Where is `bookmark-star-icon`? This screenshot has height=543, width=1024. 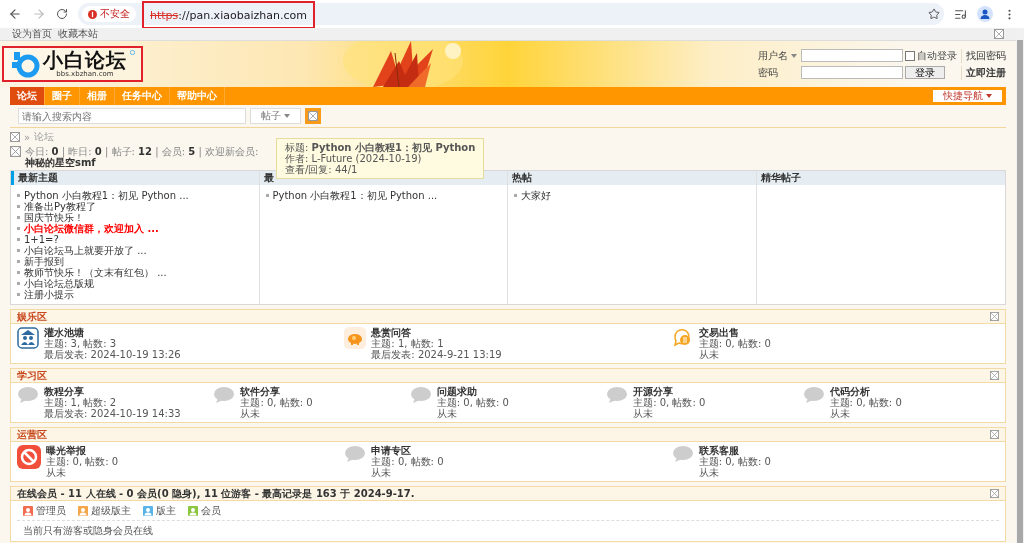
bookmark-star-icon is located at coordinates (934, 14).